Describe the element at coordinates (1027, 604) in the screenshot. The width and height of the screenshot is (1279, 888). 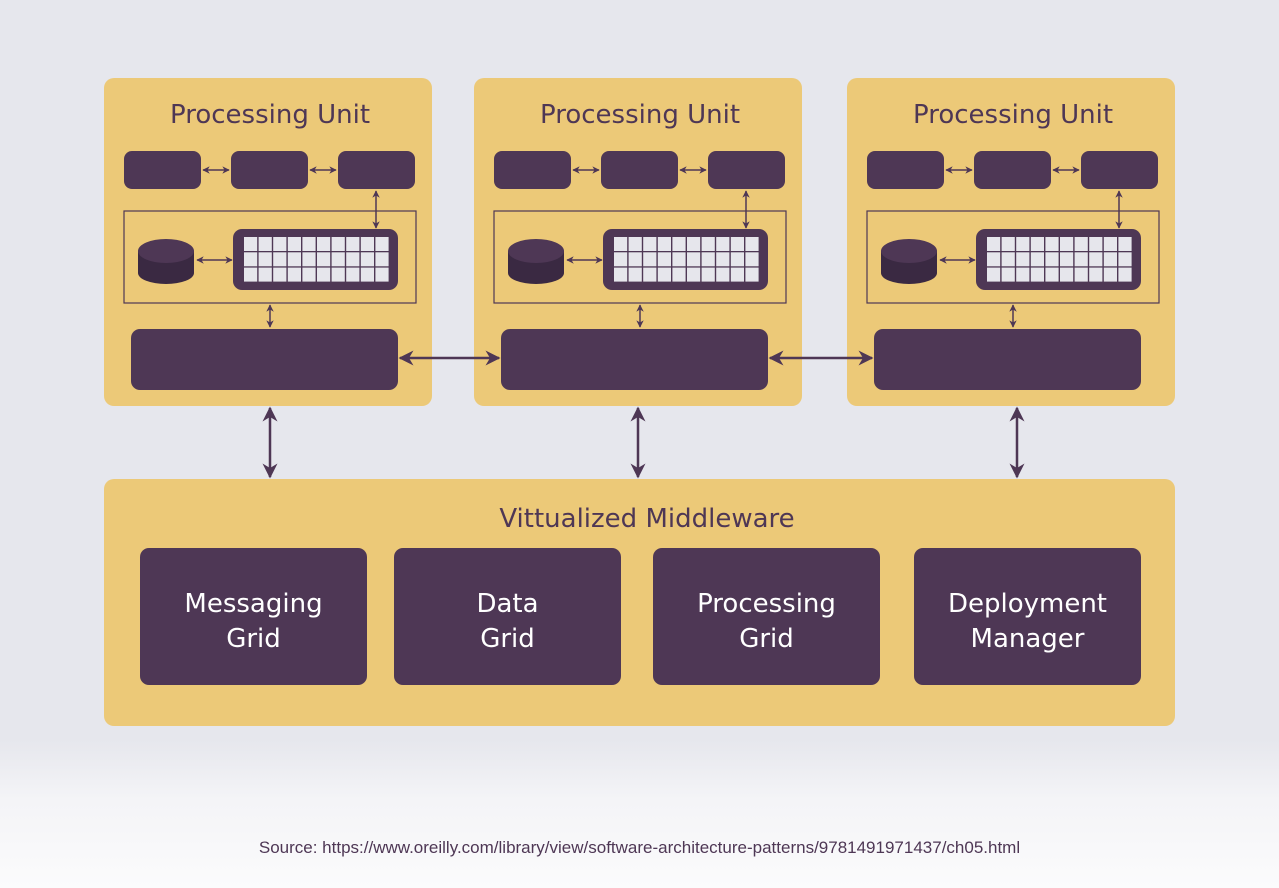
I see `component-label-line1: Deployment` at that location.